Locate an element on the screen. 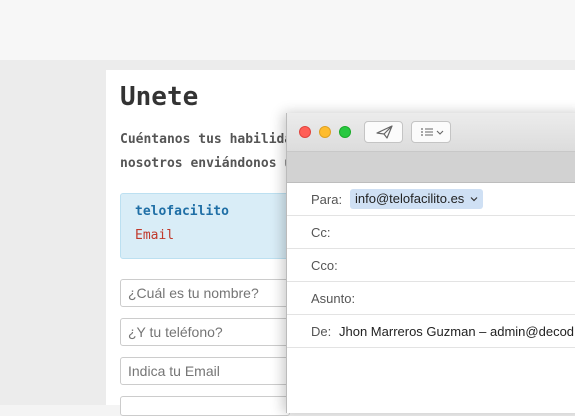  to-row: Para: info@telofacilito.es is located at coordinates (431, 199).